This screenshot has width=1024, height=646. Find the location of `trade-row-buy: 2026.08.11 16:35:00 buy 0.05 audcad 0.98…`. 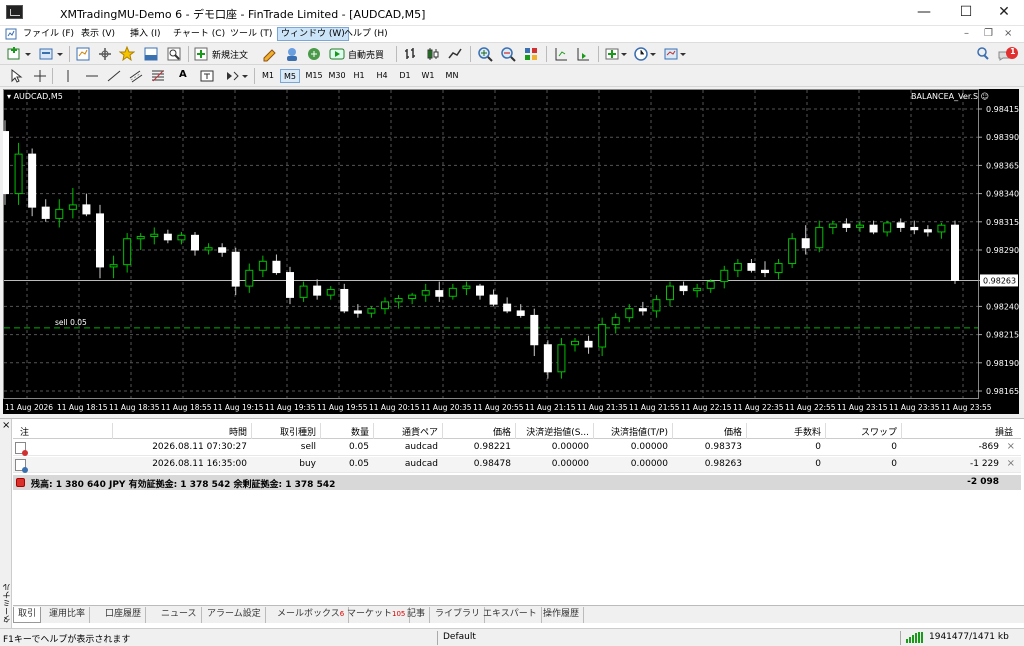

trade-row-buy: 2026.08.11 16:35:00 buy 0.05 audcad 0.98… is located at coordinates (517, 465).